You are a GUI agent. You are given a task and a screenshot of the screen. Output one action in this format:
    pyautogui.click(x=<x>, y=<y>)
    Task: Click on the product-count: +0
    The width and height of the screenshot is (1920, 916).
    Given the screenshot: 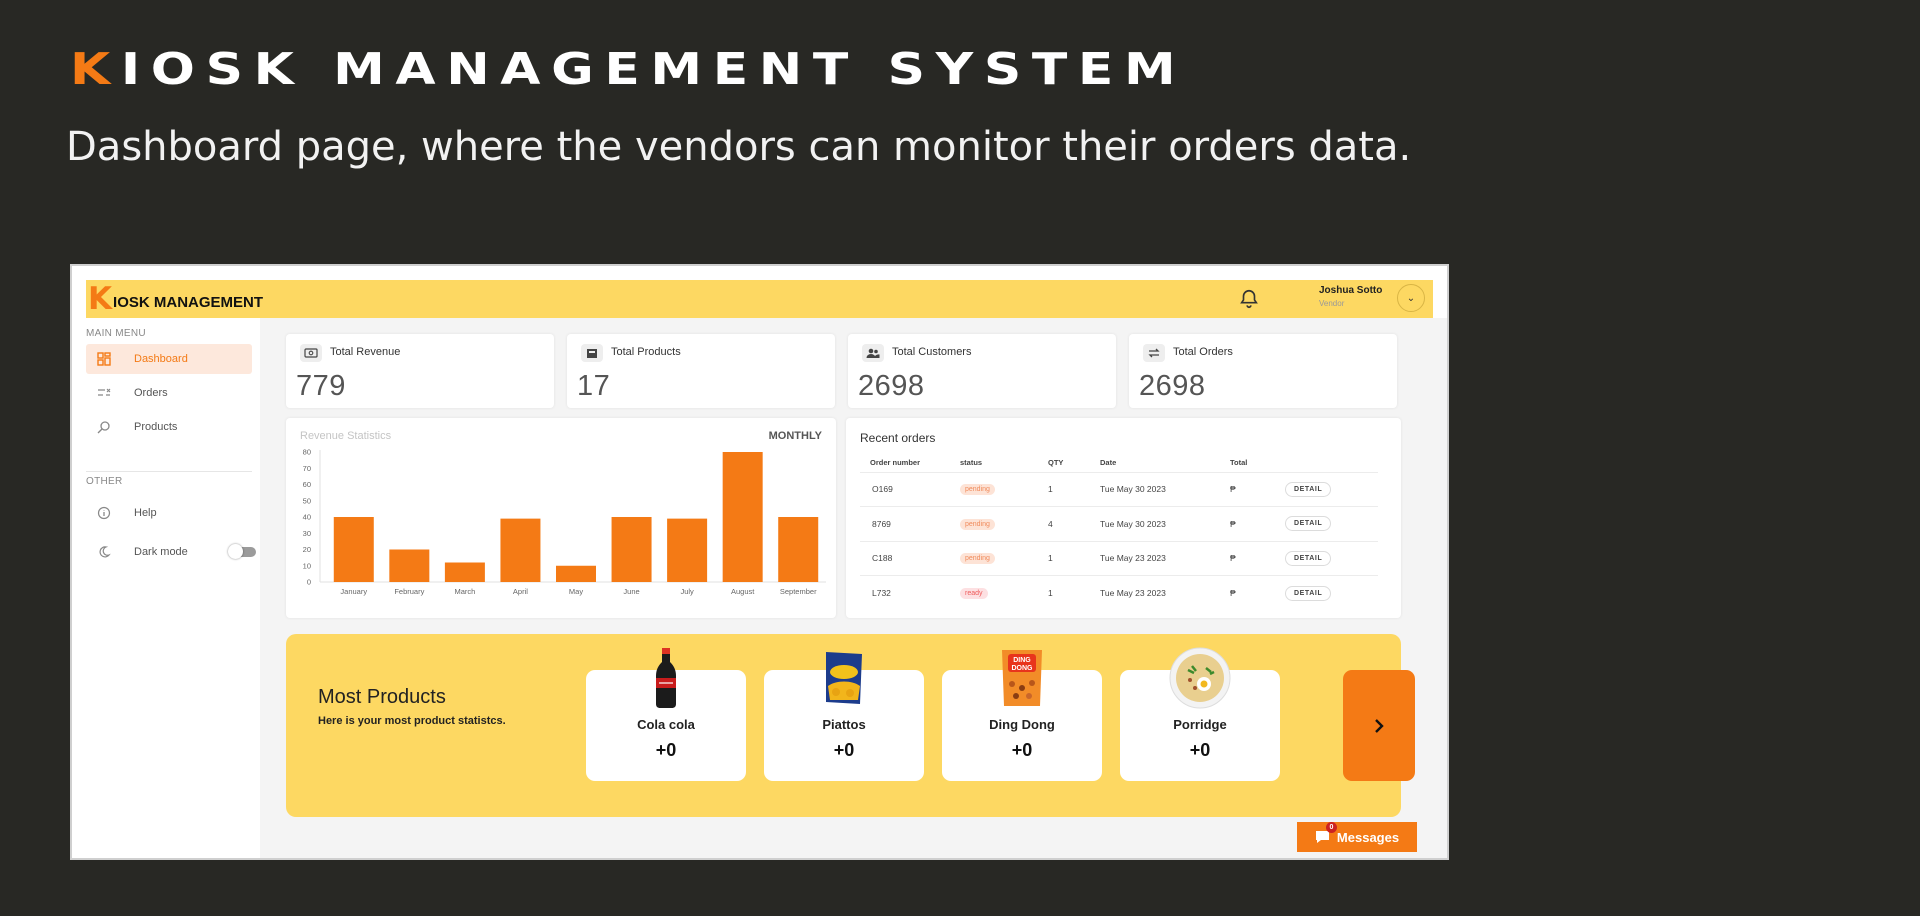 What is the action you would take?
    pyautogui.click(x=844, y=750)
    